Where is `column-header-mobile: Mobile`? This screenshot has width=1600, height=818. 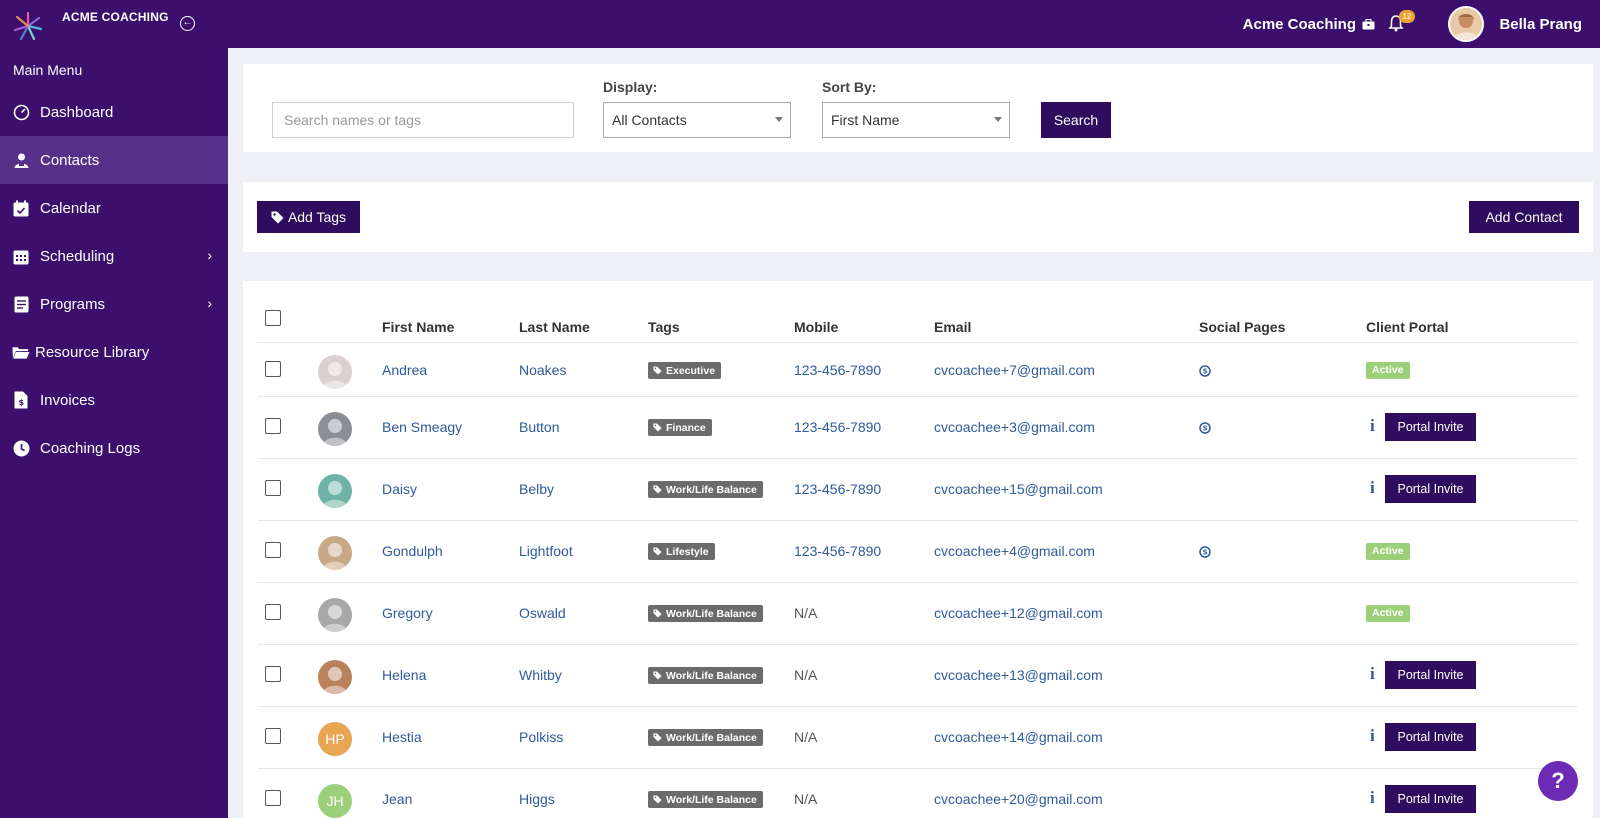 column-header-mobile: Mobile is located at coordinates (816, 327).